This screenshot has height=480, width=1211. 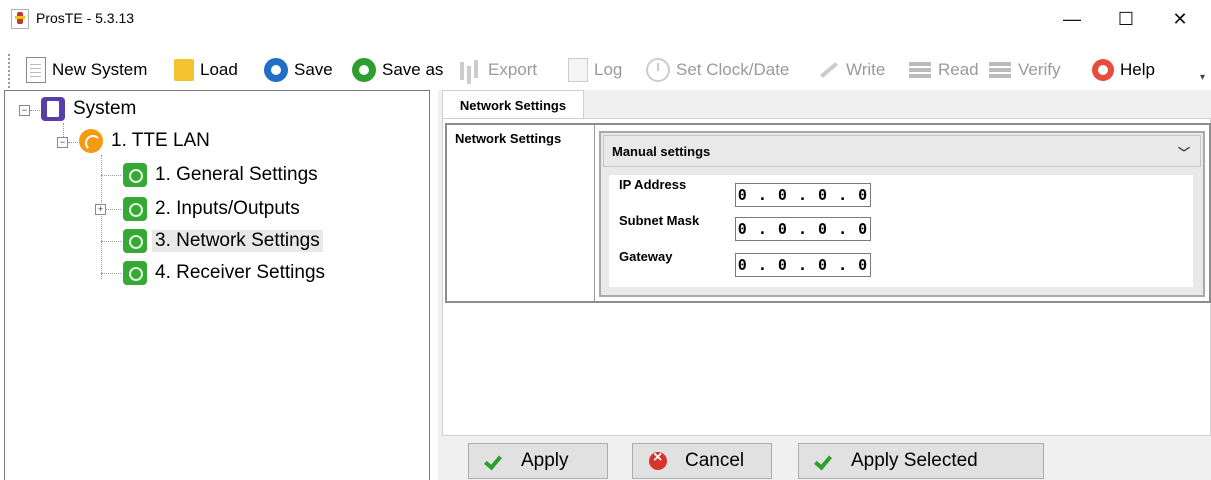 I want to click on collapse-lan-toggle: −, so click(x=62, y=142).